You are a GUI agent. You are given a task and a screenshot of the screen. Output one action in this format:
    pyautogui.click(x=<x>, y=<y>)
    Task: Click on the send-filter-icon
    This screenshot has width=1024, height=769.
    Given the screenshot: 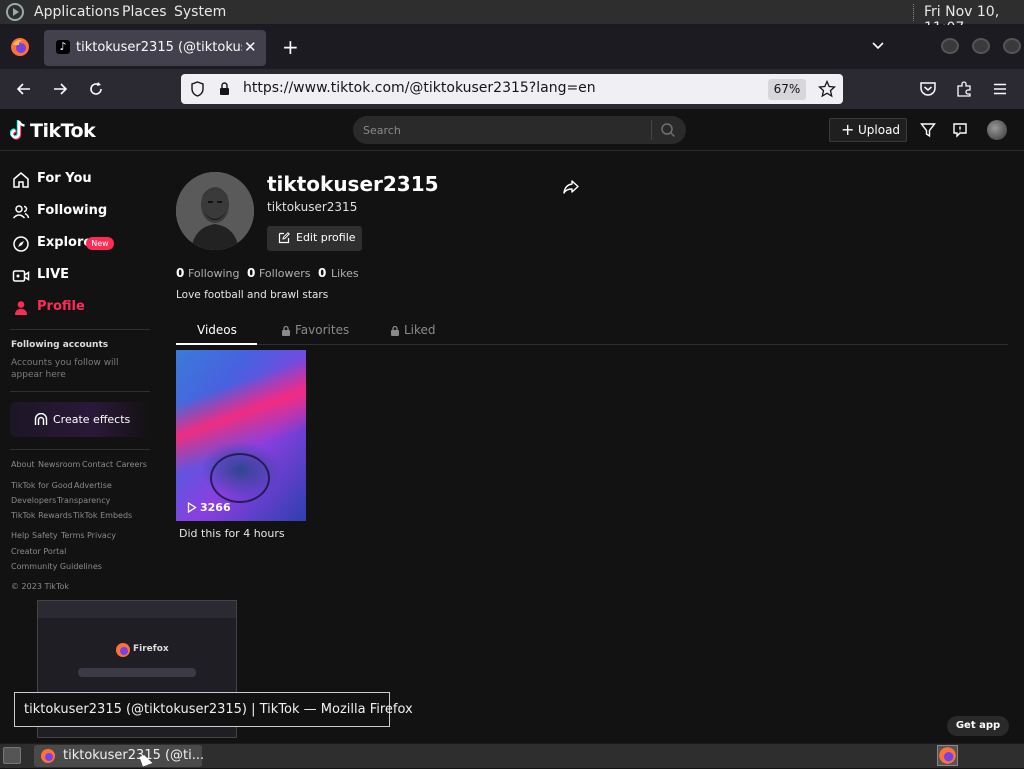 What is the action you would take?
    pyautogui.click(x=928, y=130)
    